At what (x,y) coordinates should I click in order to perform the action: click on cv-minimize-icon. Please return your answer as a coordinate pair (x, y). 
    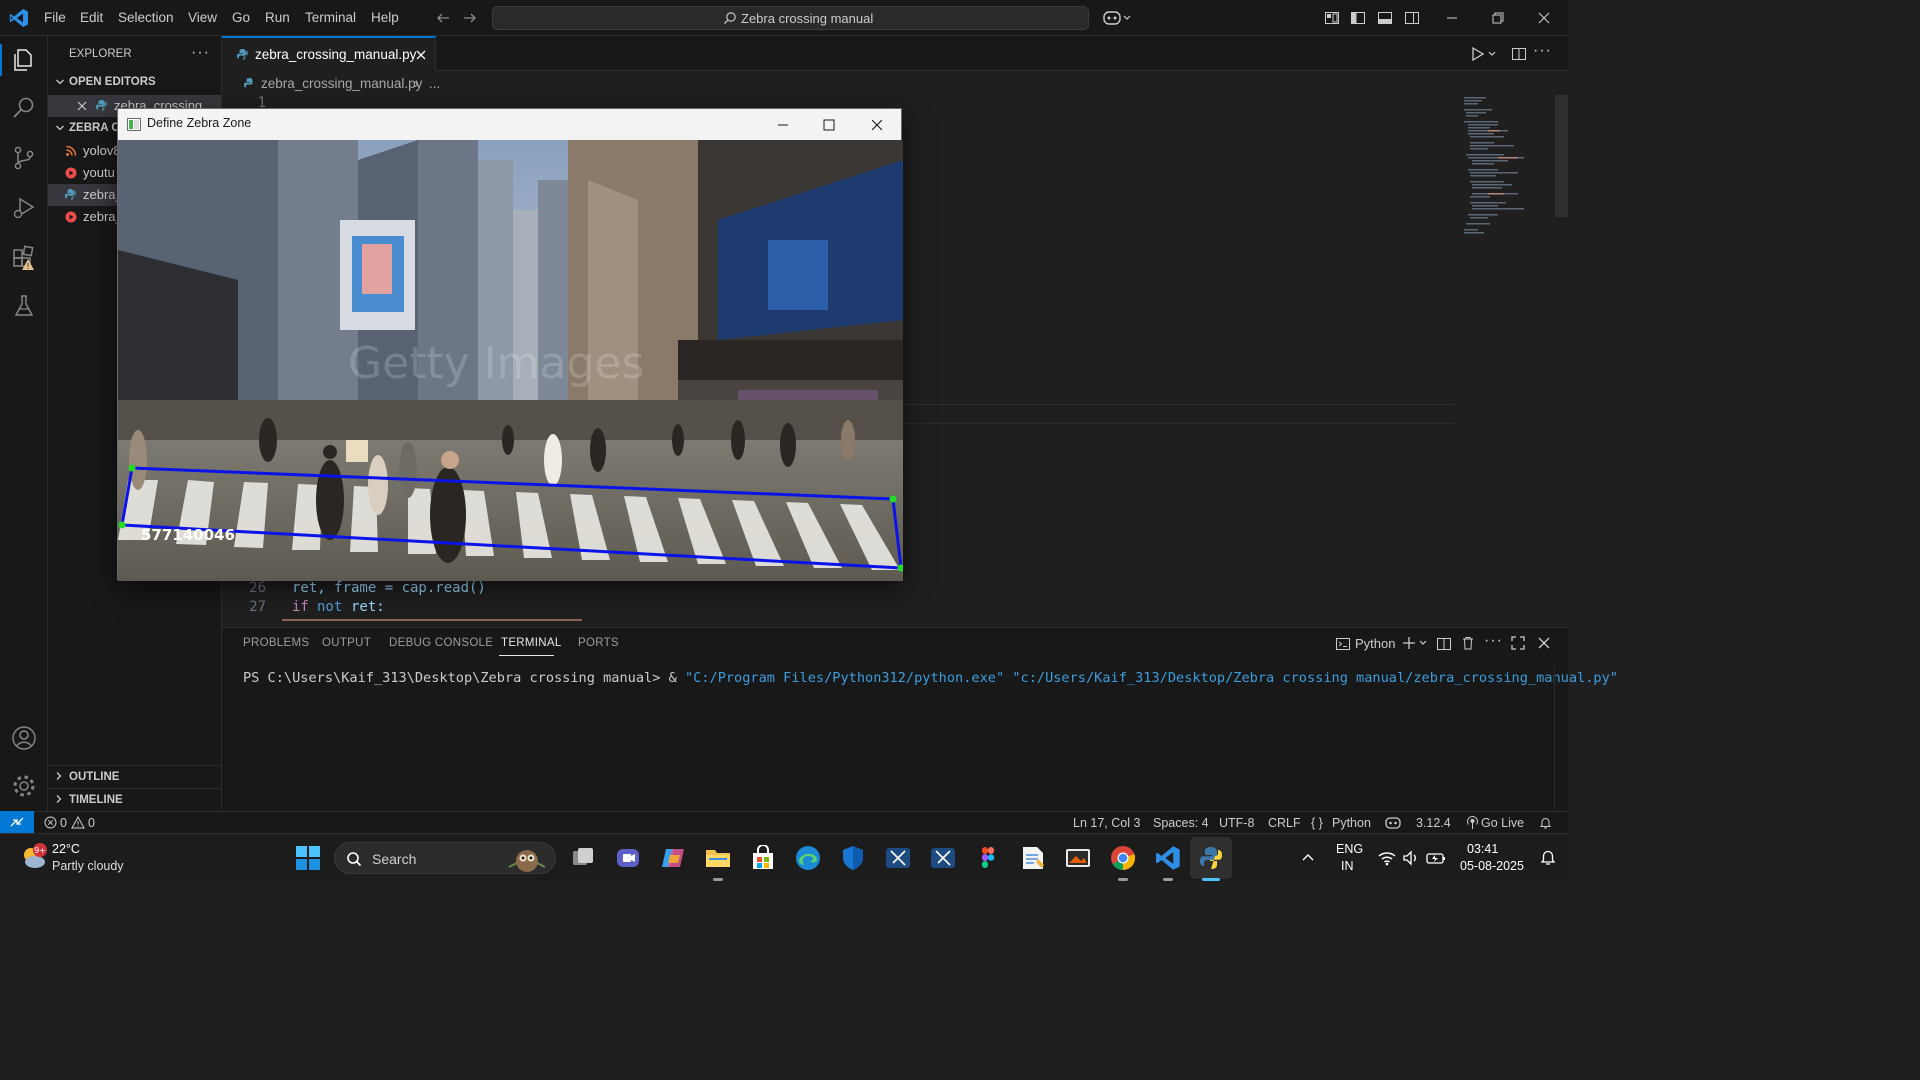
    Looking at the image, I should click on (783, 125).